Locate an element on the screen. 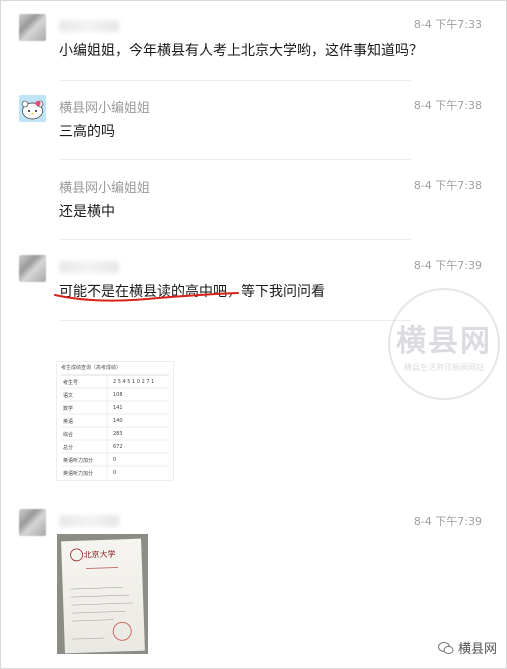 This screenshot has height=669, width=507. score-row-value: 108 is located at coordinates (118, 395).